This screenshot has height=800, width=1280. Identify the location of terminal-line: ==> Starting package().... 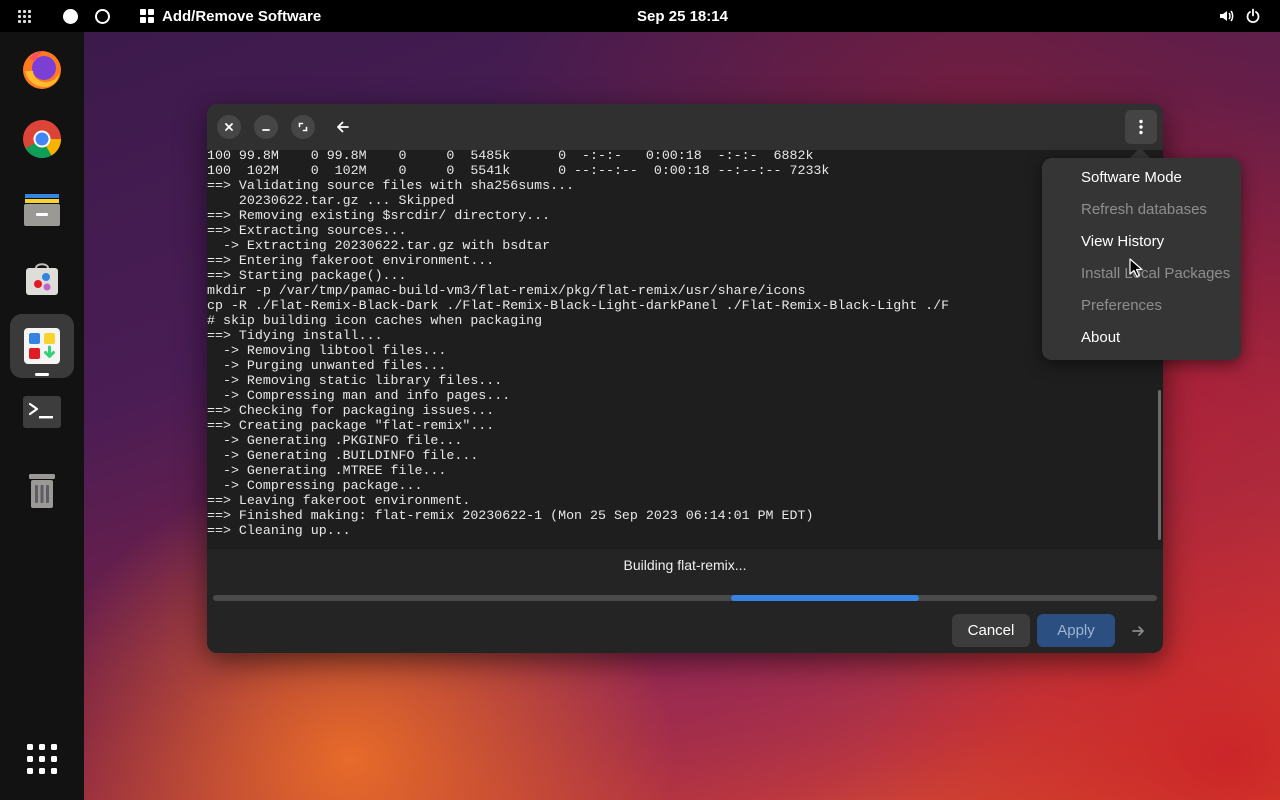
(307, 275).